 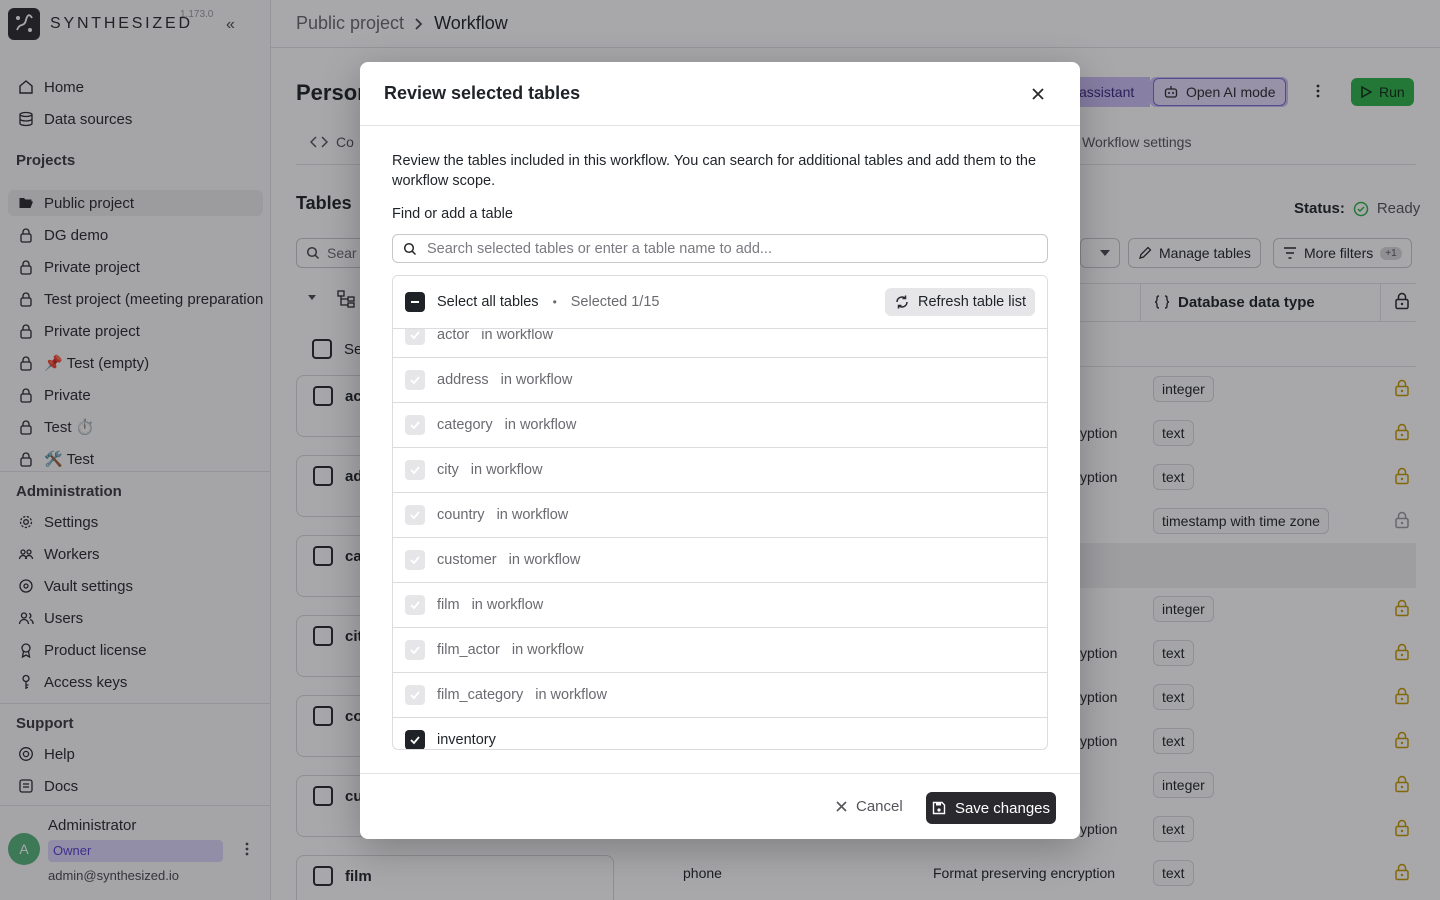 I want to click on refresh-label: Refresh table list, so click(x=972, y=302).